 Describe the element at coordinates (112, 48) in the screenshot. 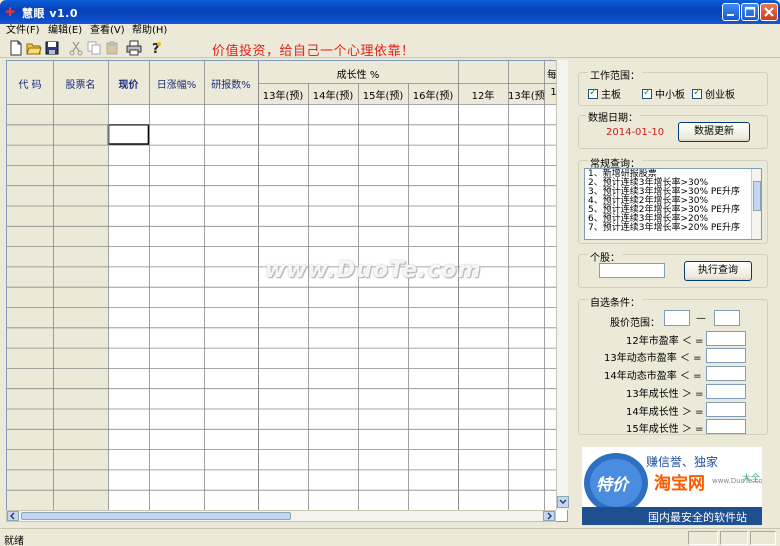

I see `paste-icon` at that location.